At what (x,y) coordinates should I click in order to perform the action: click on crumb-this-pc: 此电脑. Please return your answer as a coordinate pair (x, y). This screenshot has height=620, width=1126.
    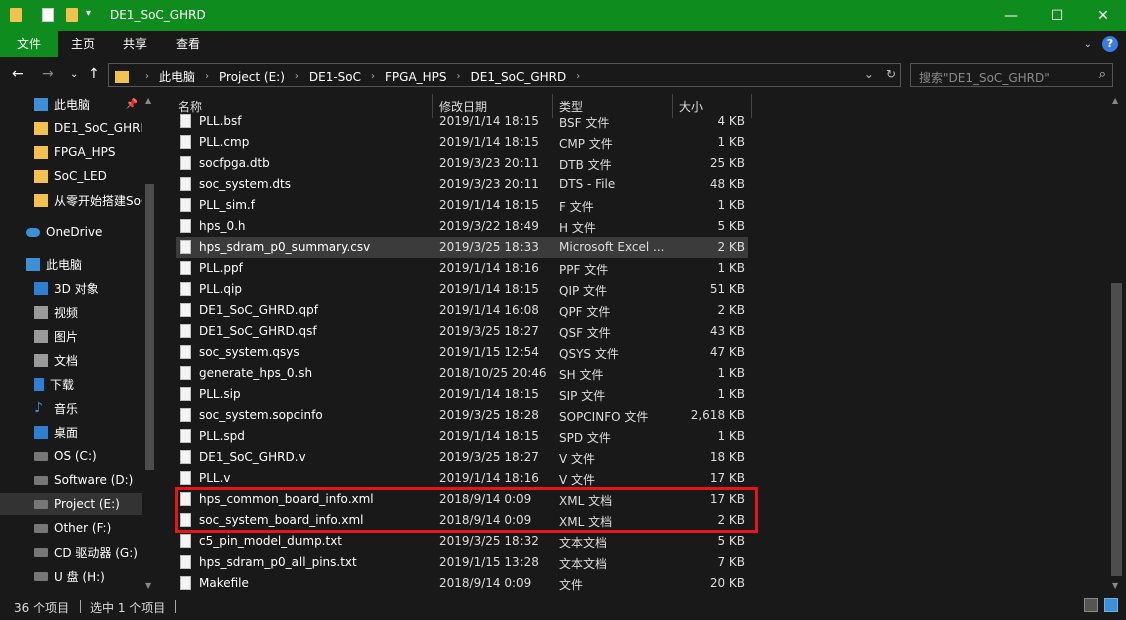
    Looking at the image, I should click on (177, 76).